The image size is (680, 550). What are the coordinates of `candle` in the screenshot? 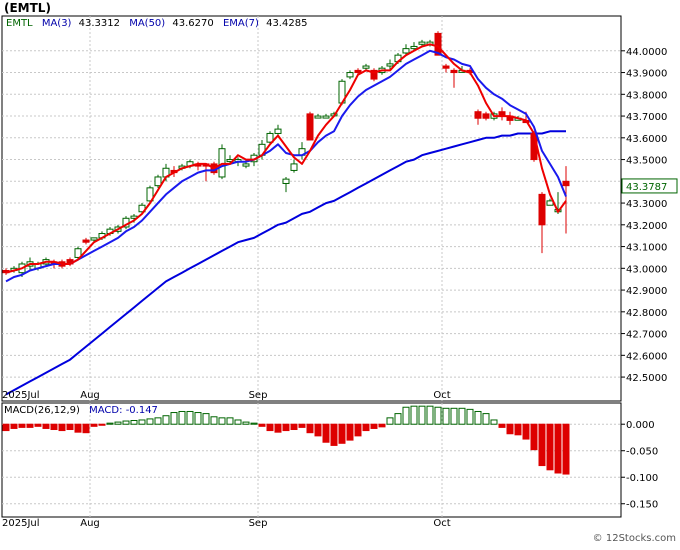 It's located at (222, 162).